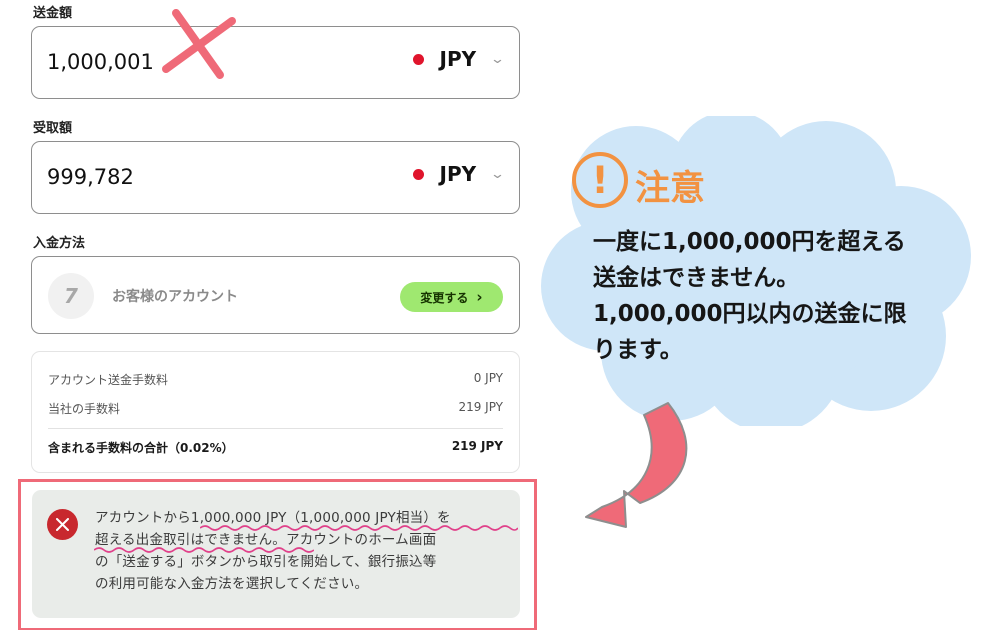 This screenshot has height=630, width=1000. Describe the element at coordinates (100, 62) in the screenshot. I see `send-amount-value: 1,000,001` at that location.